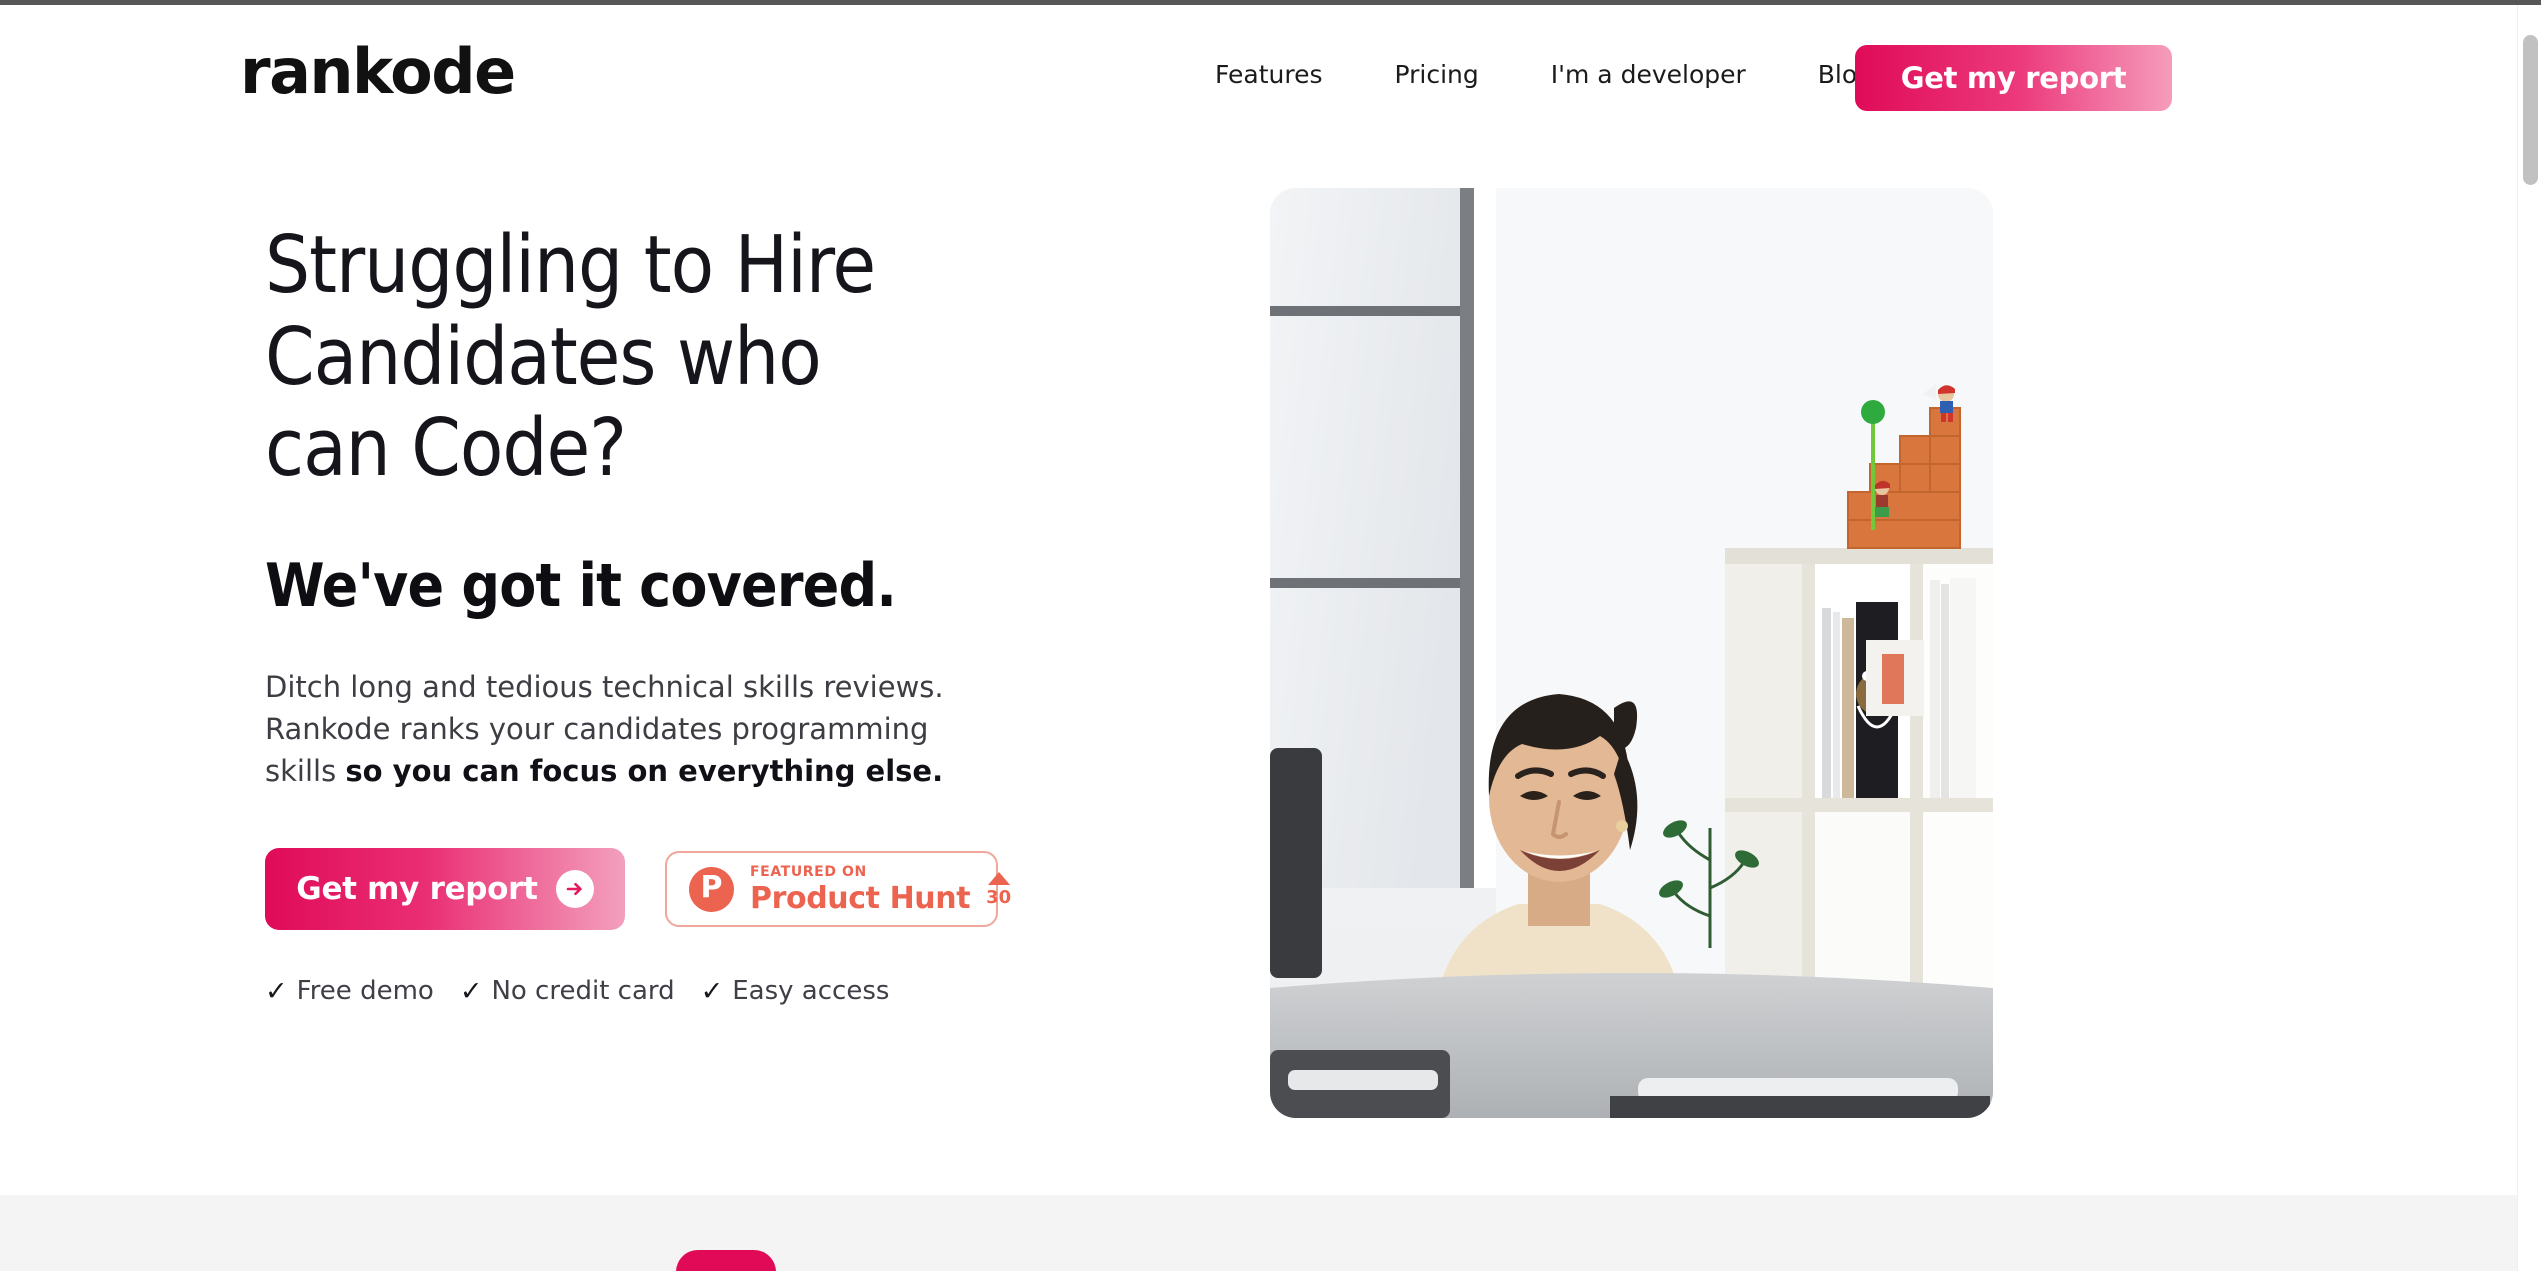 The image size is (2541, 1271). I want to click on hero-actions: Get my report P FEATURED ON Product Hunt, so click(645, 889).